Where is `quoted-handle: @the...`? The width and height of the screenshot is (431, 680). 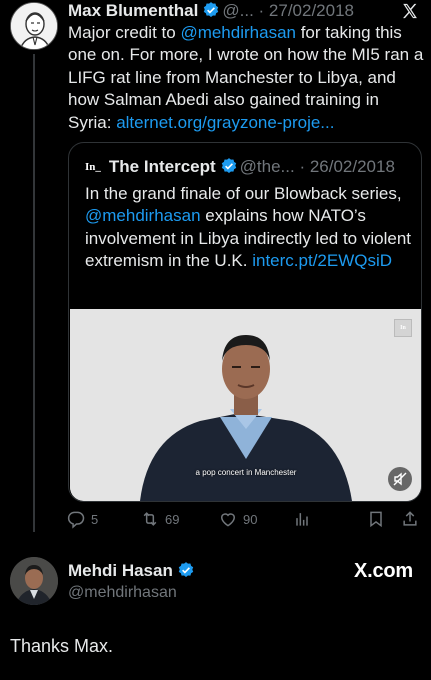
quoted-handle: @the... is located at coordinates (267, 166).